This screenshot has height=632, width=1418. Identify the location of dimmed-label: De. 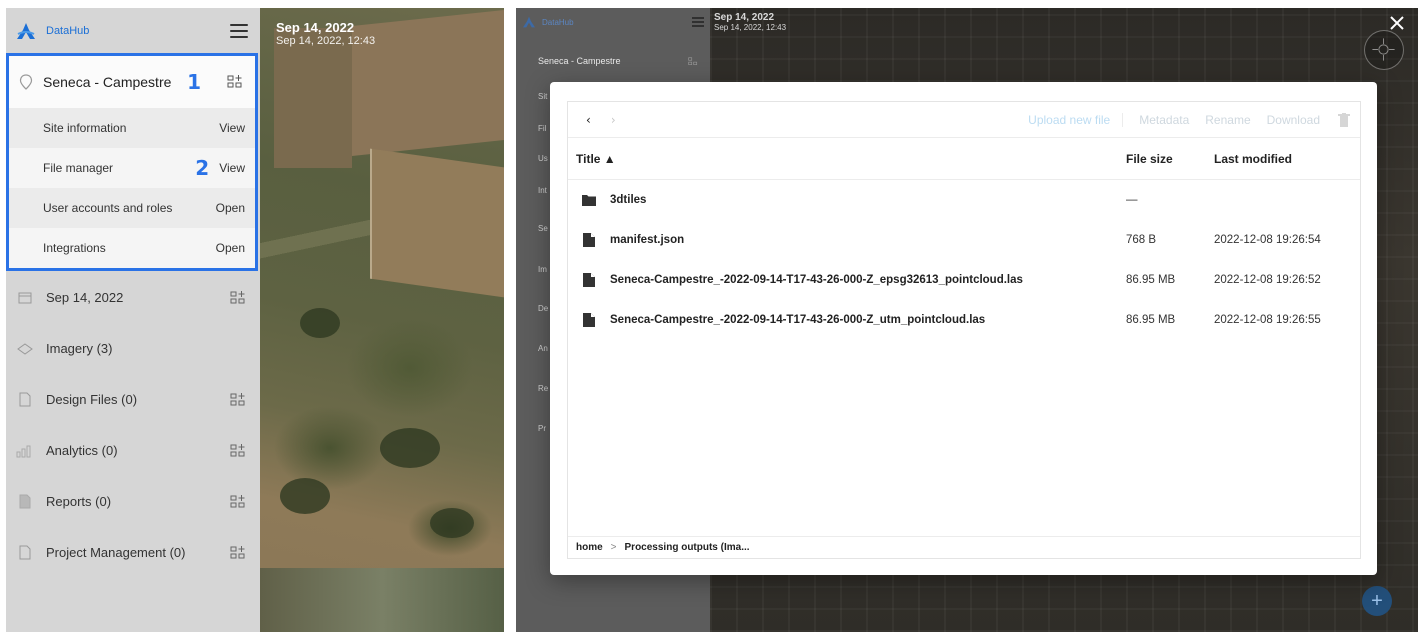
(543, 308).